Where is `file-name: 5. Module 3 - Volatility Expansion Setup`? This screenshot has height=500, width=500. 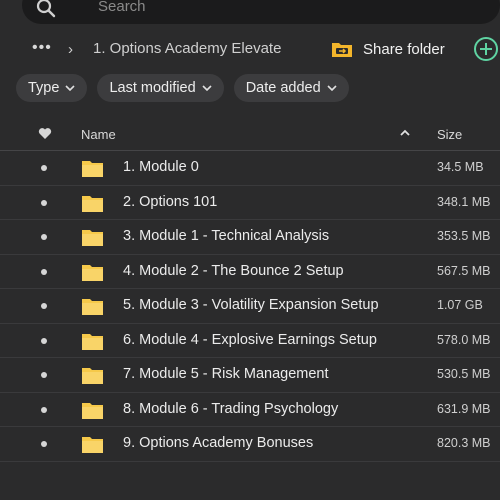 file-name: 5. Module 3 - Volatility Expansion Setup is located at coordinates (251, 305).